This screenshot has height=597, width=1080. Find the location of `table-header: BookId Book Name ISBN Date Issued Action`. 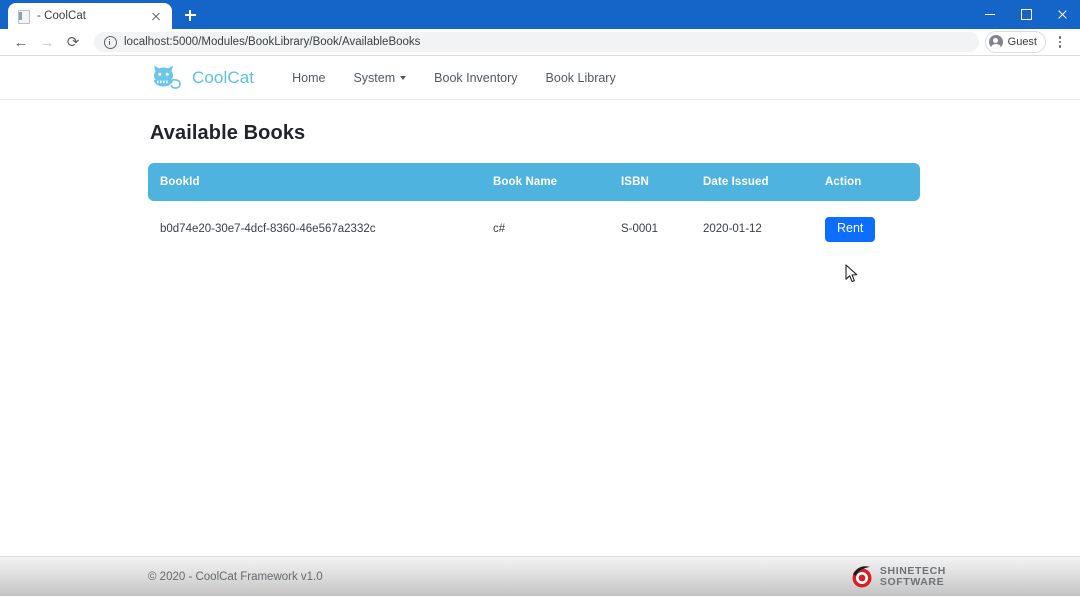

table-header: BookId Book Name ISBN Date Issued Action is located at coordinates (534, 182).